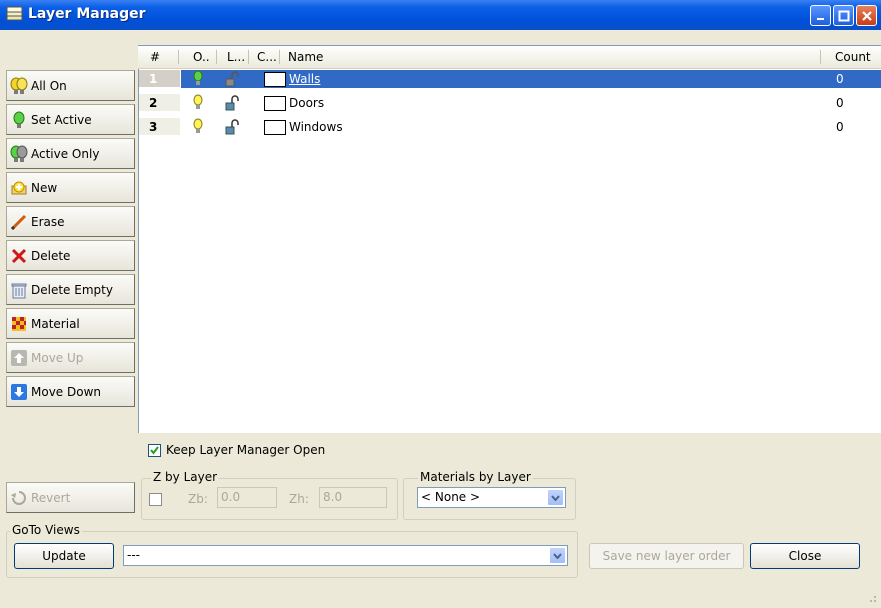 The width and height of the screenshot is (881, 608). Describe the element at coordinates (155, 57) in the screenshot. I see `column-number: #` at that location.